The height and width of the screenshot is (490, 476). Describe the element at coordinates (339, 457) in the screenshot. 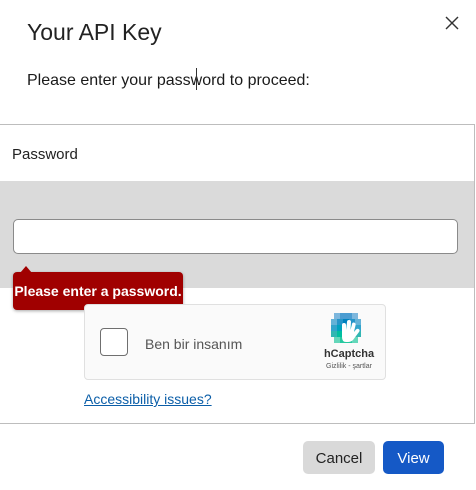

I see `cancel-button: Cancel` at that location.